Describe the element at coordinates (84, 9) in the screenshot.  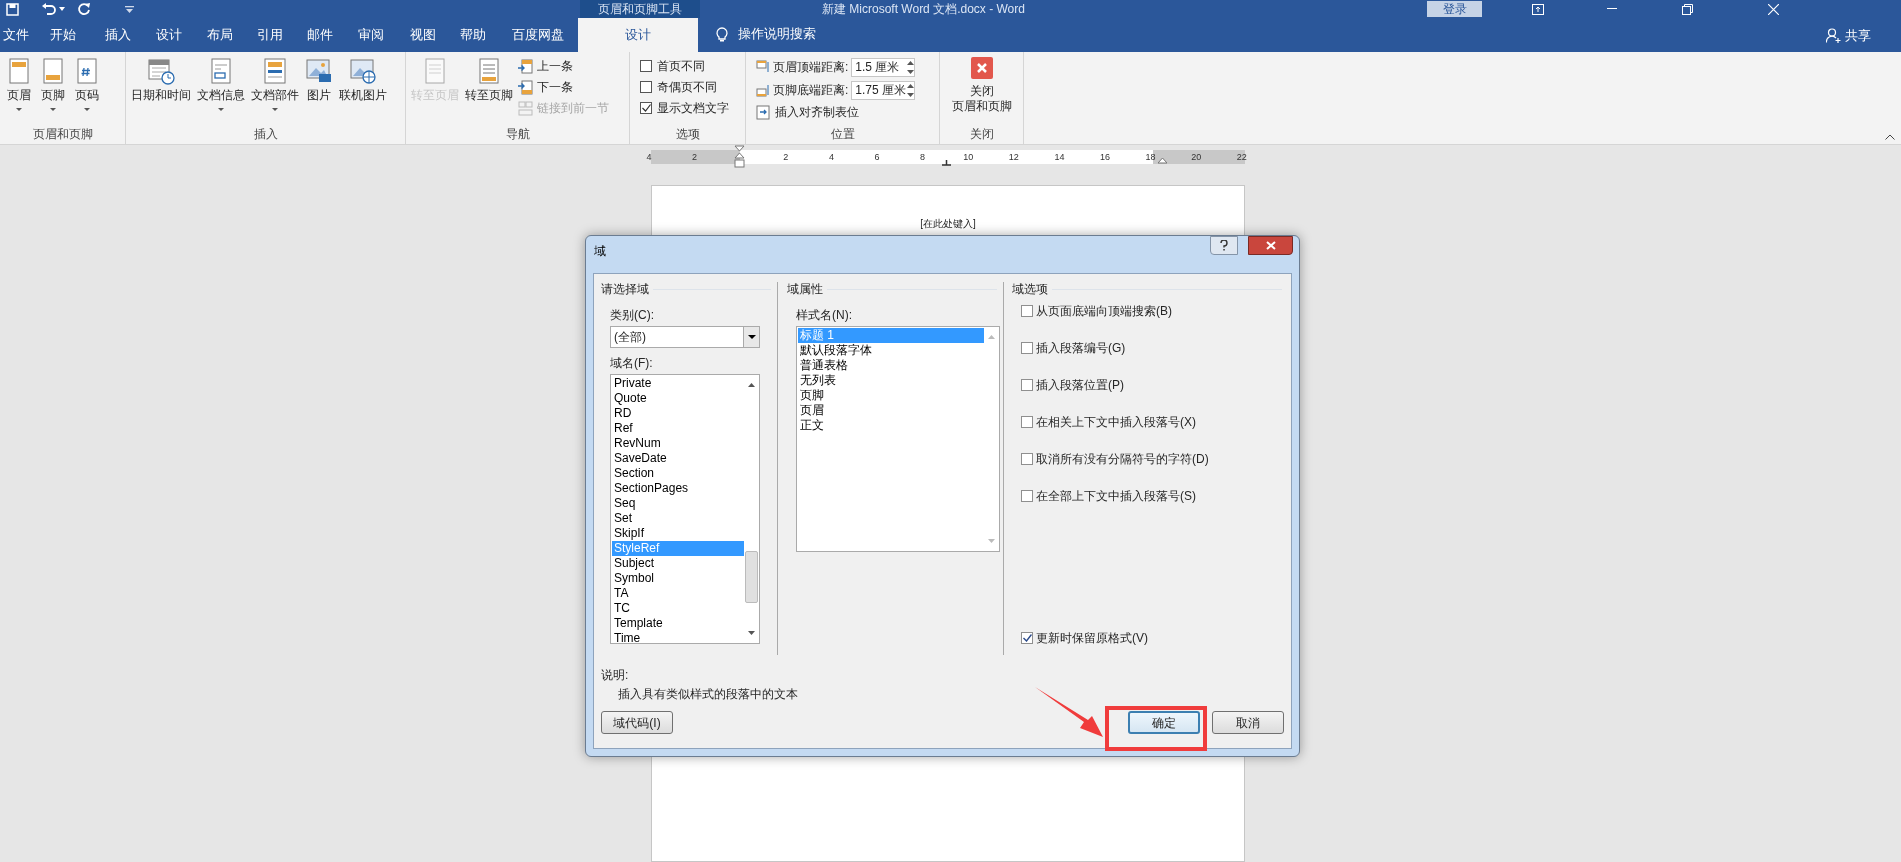
I see `redo-icon` at that location.